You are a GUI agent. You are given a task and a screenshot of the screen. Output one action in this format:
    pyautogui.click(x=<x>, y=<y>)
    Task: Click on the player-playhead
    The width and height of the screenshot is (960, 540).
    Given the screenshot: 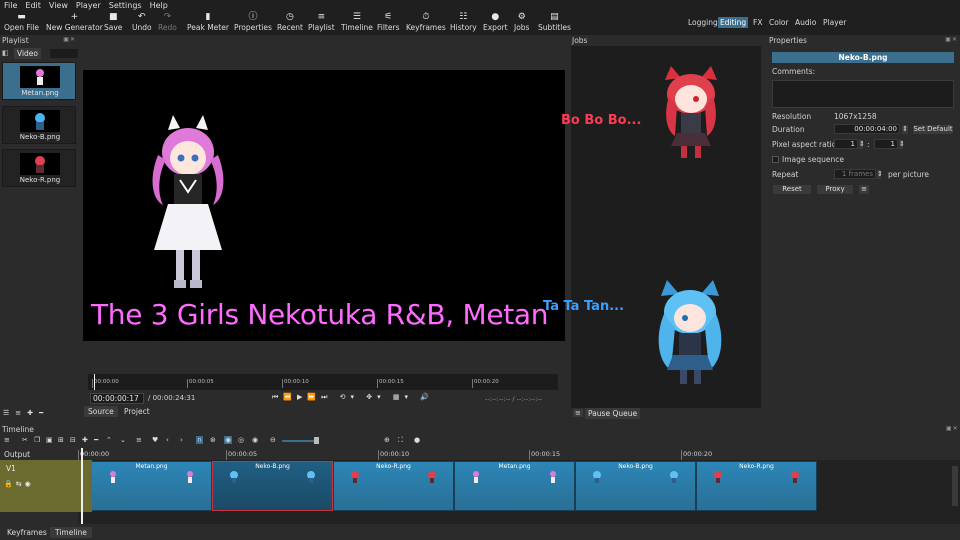 What is the action you would take?
    pyautogui.click(x=94, y=382)
    